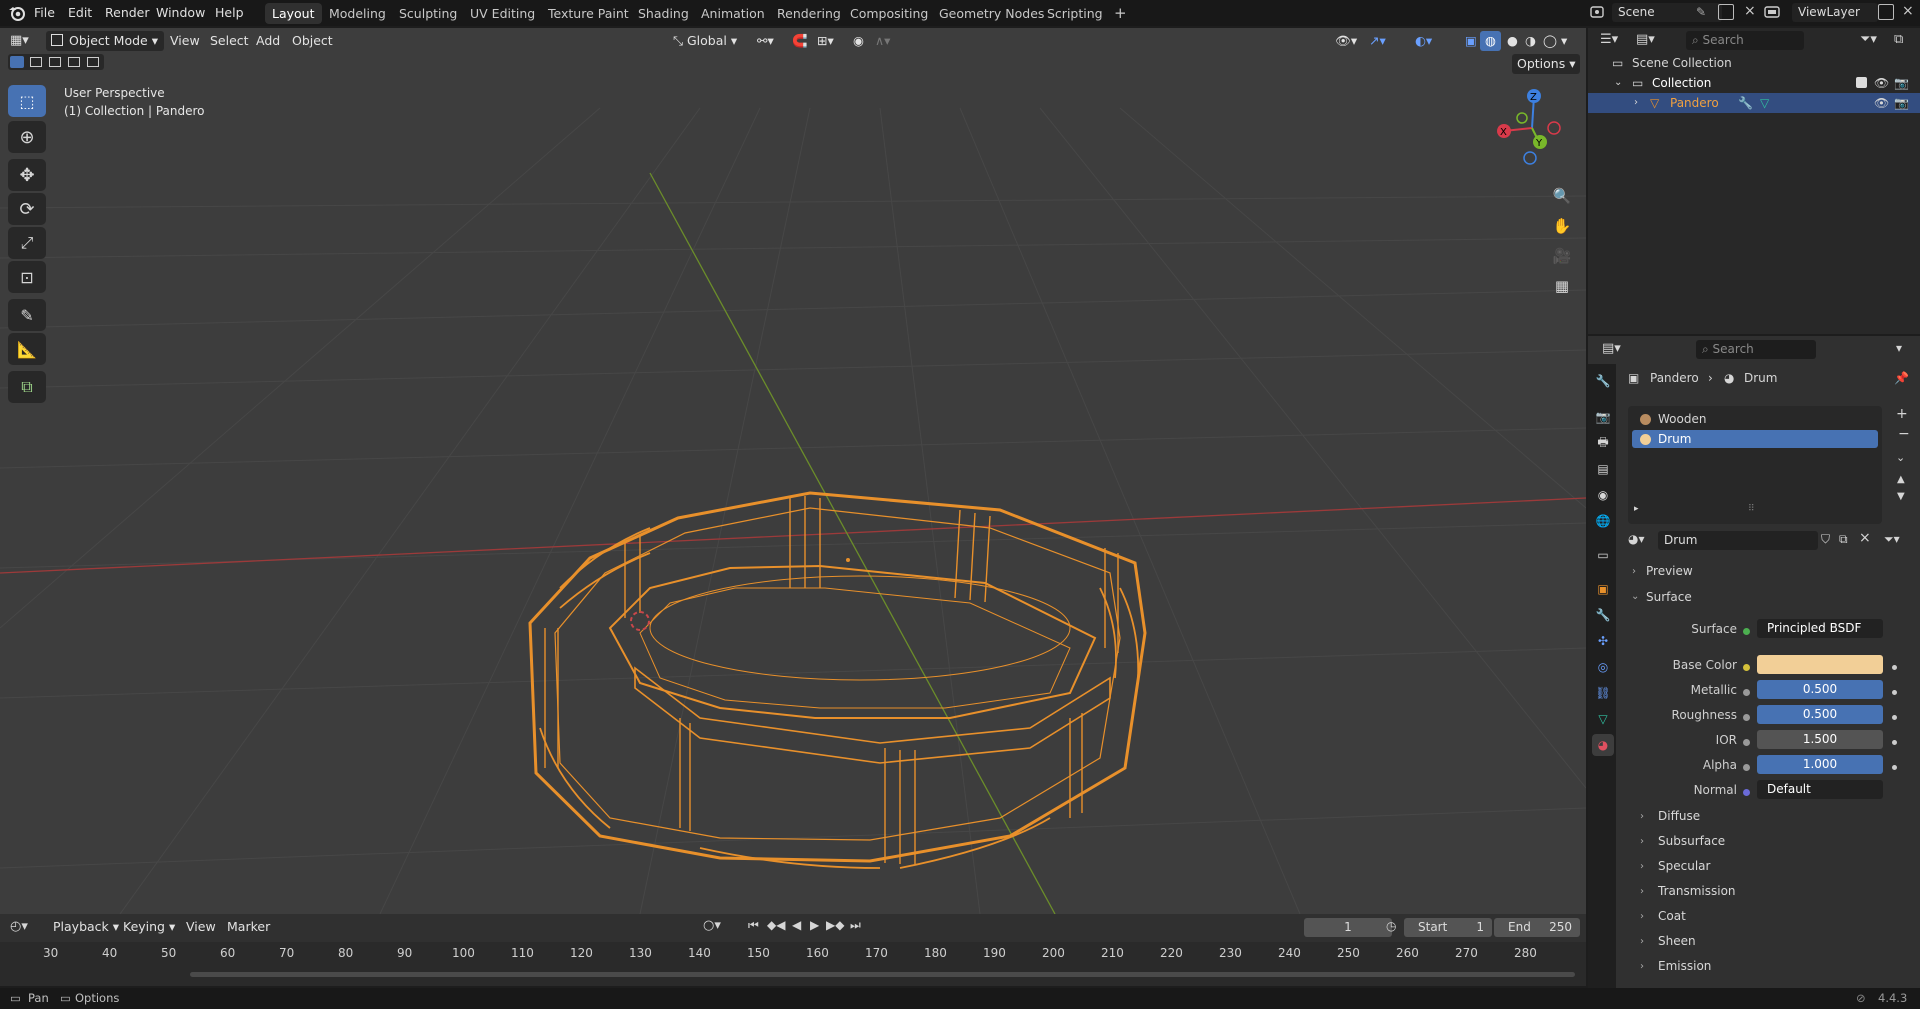  What do you see at coordinates (1901, 83) in the screenshot?
I see `collection-camera-icon: 📷` at bounding box center [1901, 83].